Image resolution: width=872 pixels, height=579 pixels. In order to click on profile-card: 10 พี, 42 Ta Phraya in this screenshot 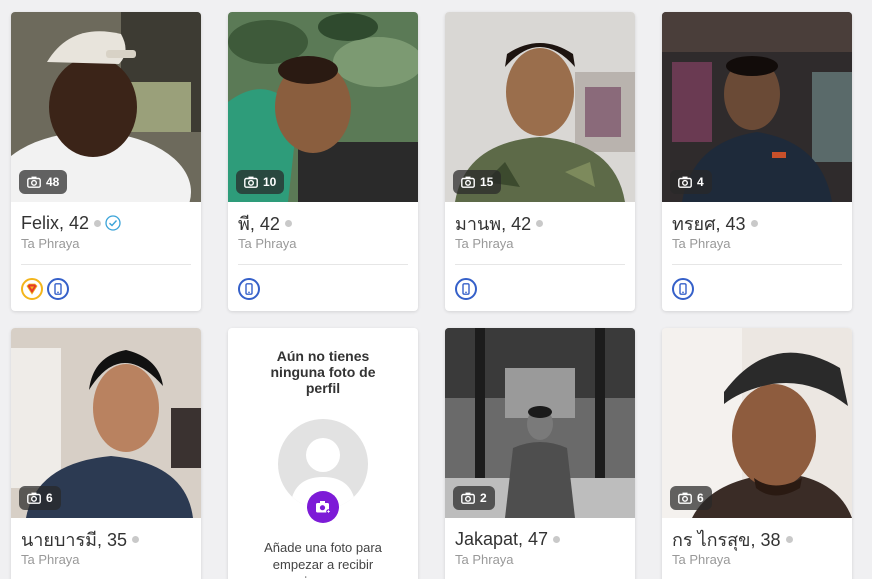, I will do `click(323, 161)`.